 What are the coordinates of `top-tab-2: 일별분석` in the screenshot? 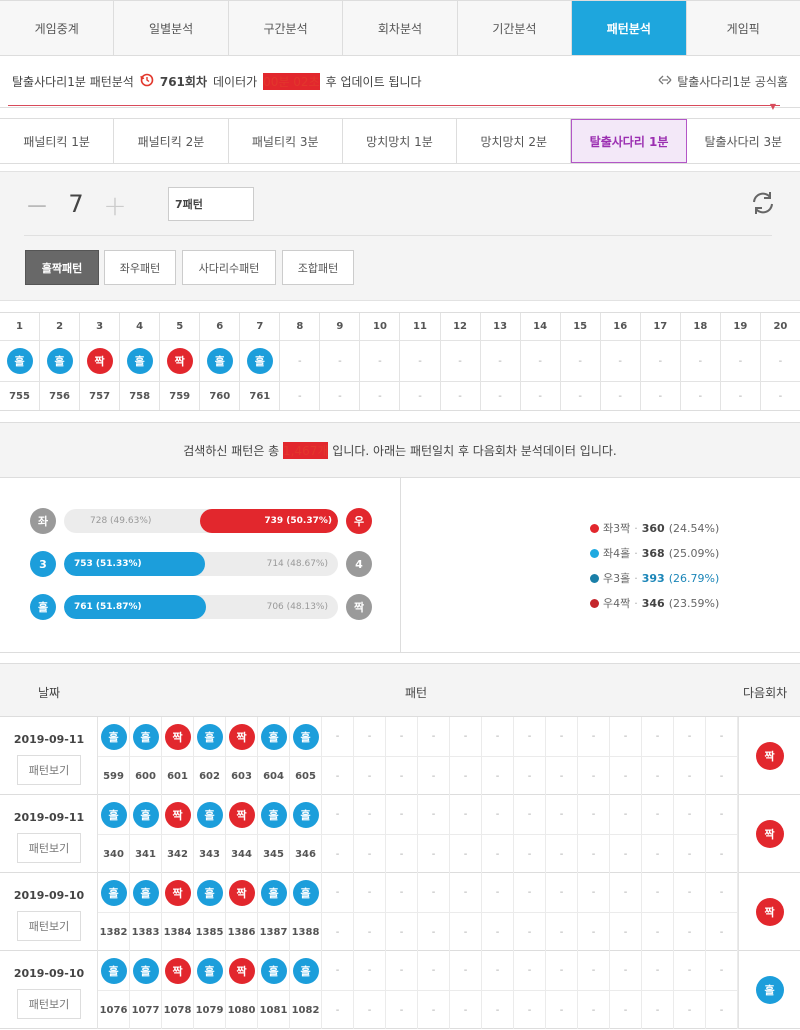 It's located at (171, 28).